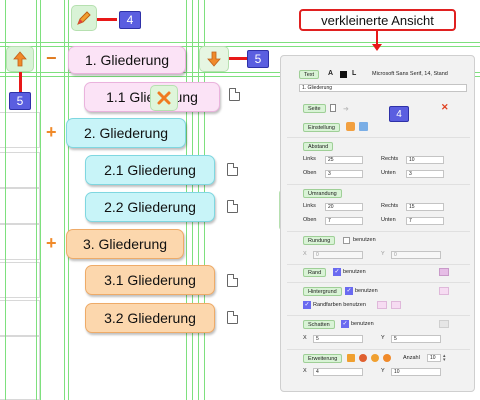 The image size is (480, 400). Describe the element at coordinates (425, 221) in the screenshot. I see `umrandung-unten-input: 7` at that location.